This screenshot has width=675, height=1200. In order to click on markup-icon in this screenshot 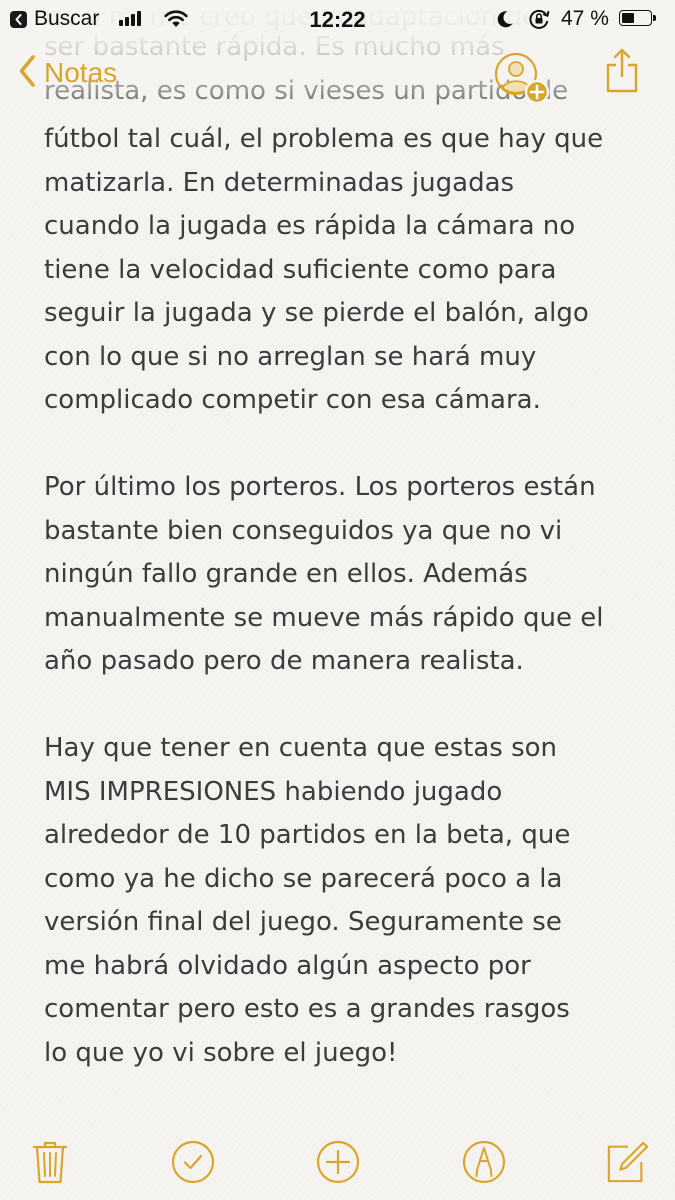, I will do `click(484, 1162)`.